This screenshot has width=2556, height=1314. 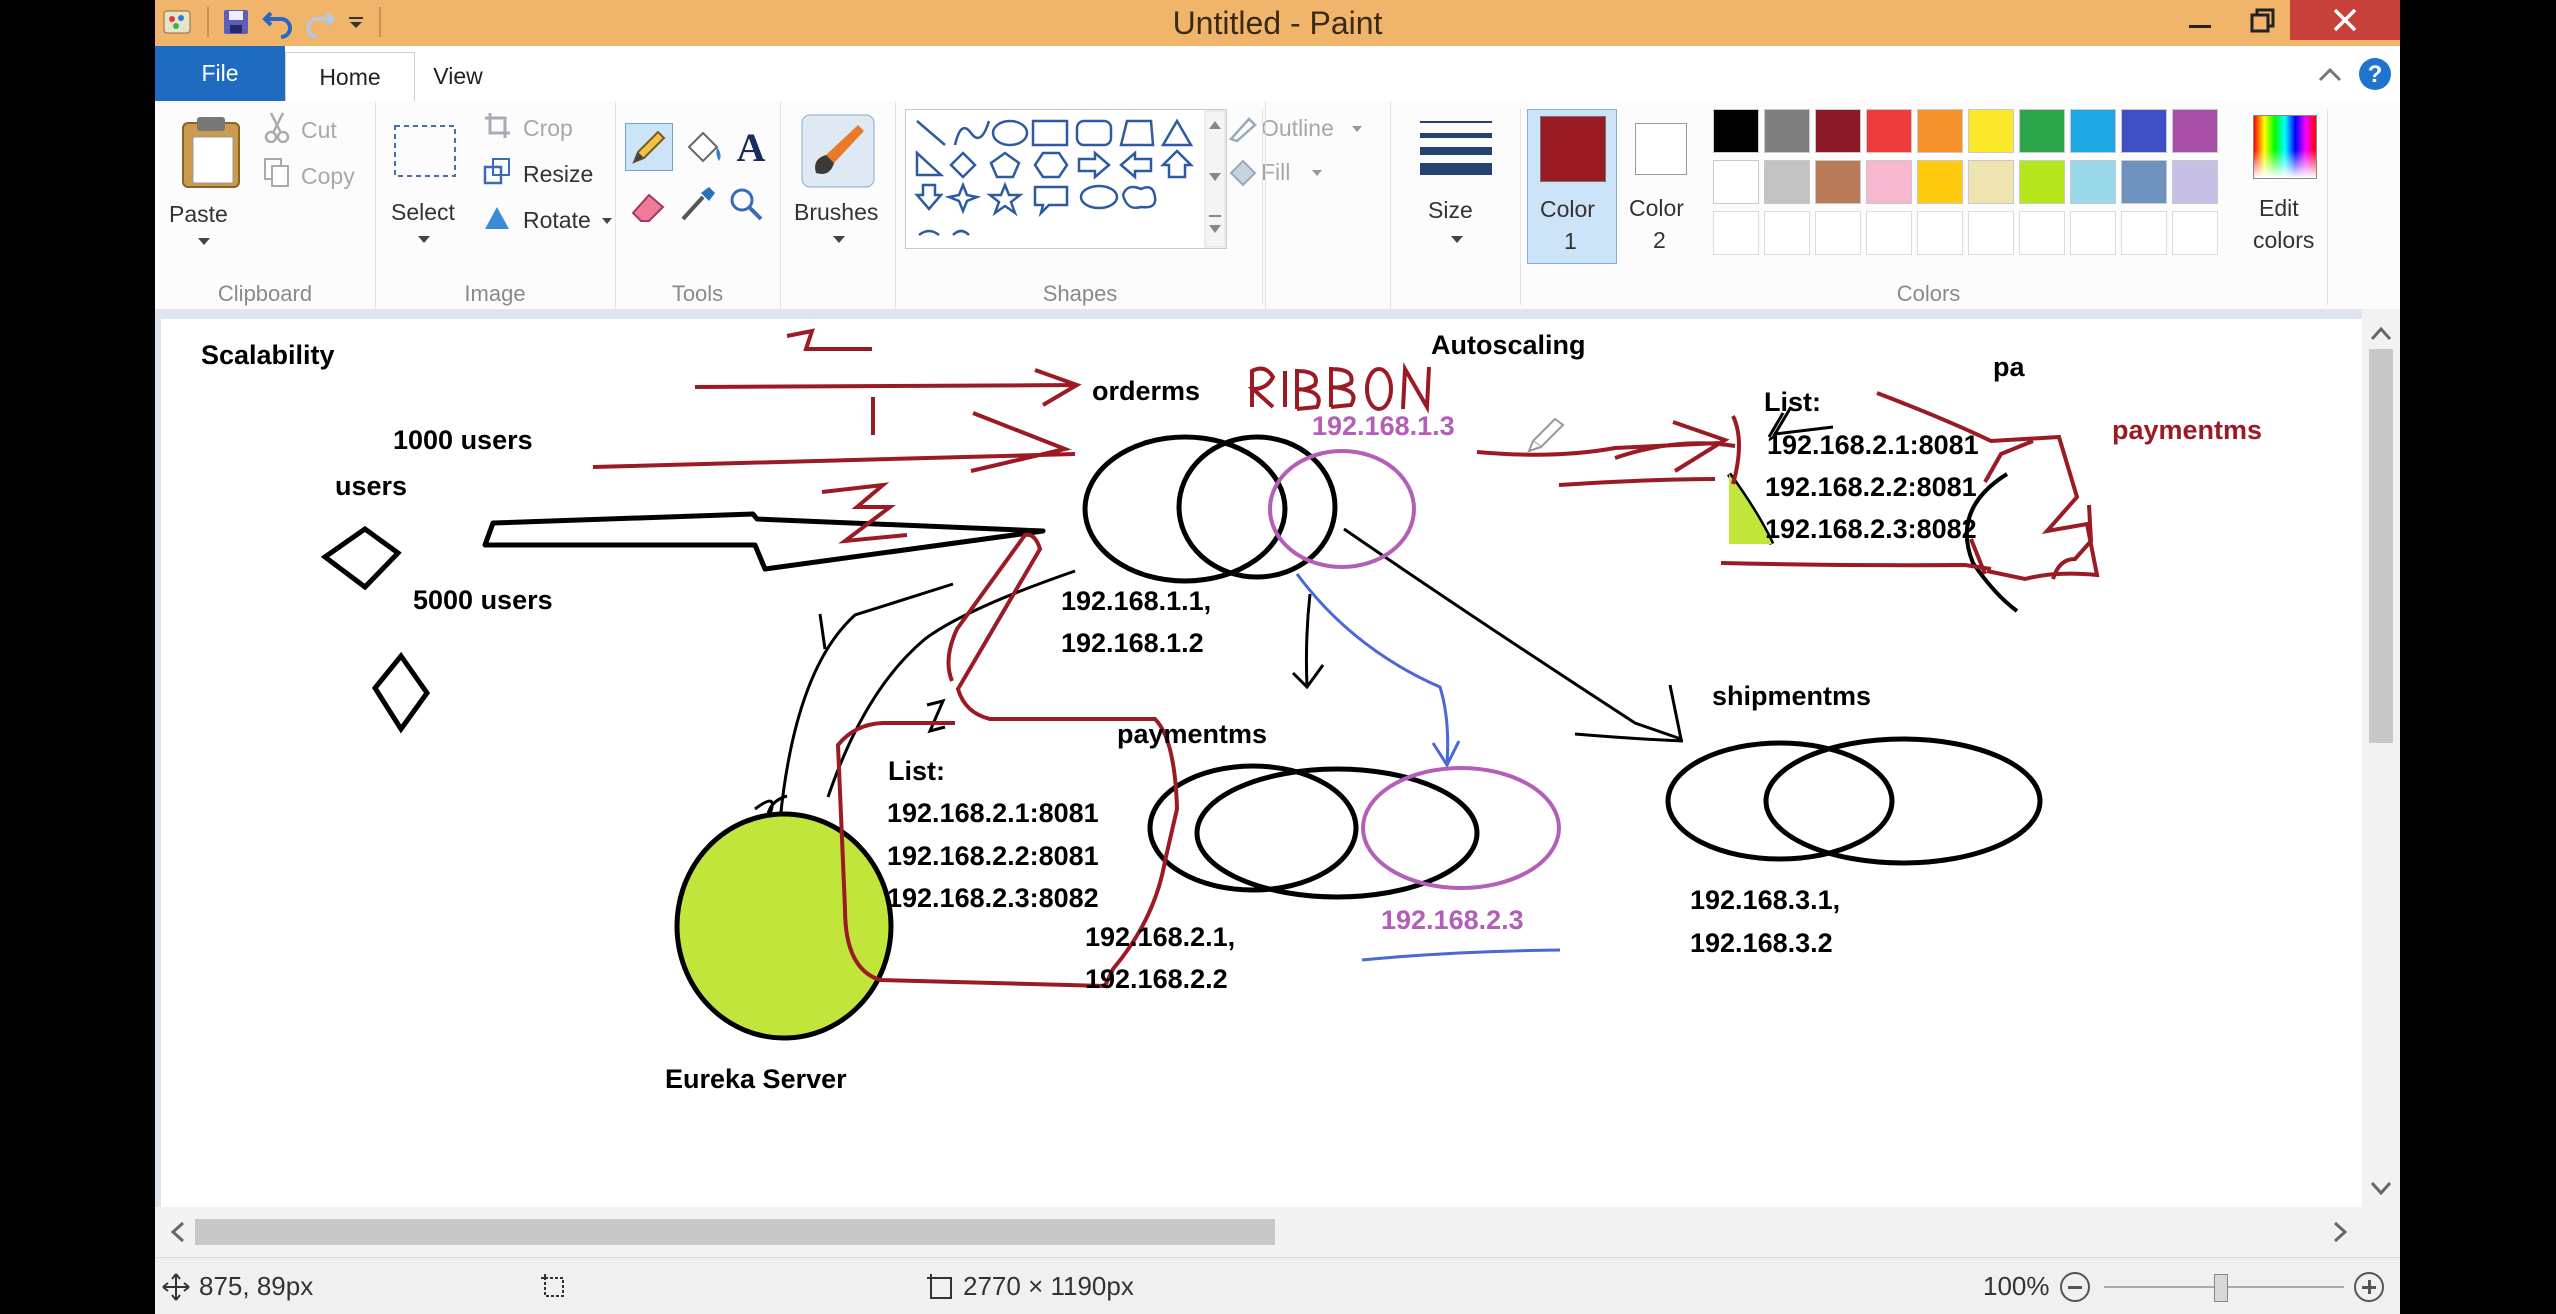 What do you see at coordinates (212, 184) in the screenshot?
I see `paste-button: Paste` at bounding box center [212, 184].